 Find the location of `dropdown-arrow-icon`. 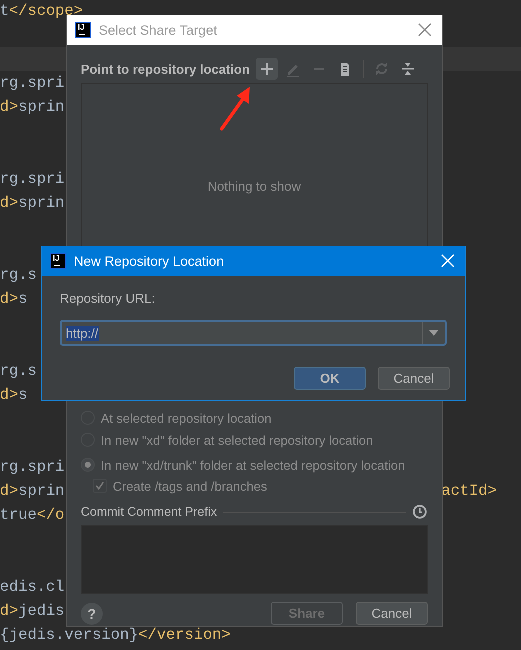

dropdown-arrow-icon is located at coordinates (434, 333).